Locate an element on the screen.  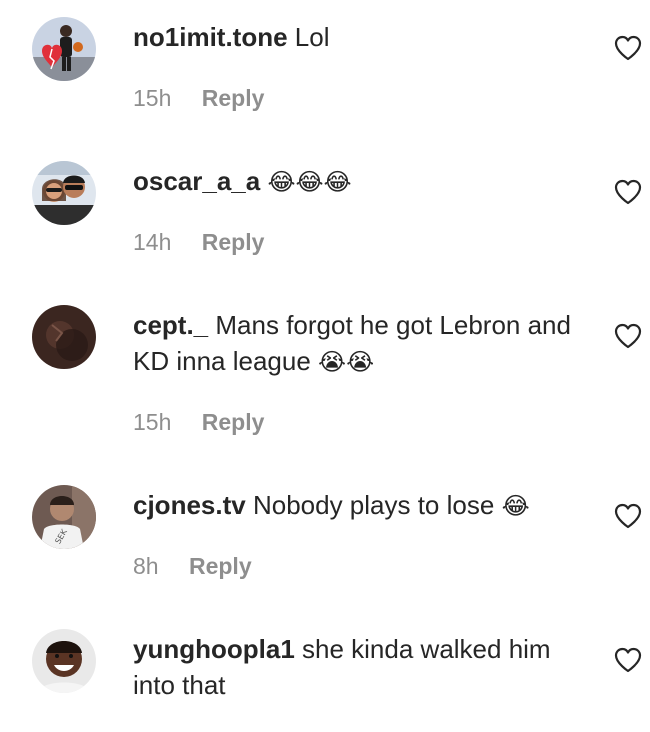
comment-text: cjones.tv Nobody plays to lose 😂 is located at coordinates (363, 505).